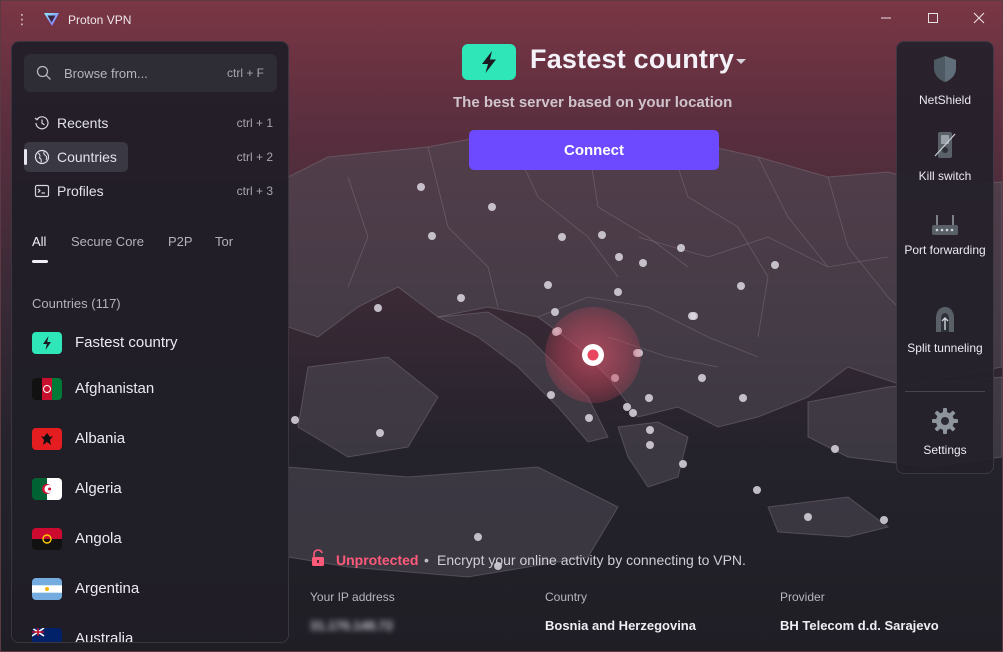  Describe the element at coordinates (22, 19) in the screenshot. I see `app-menu-icon: ⋮` at that location.